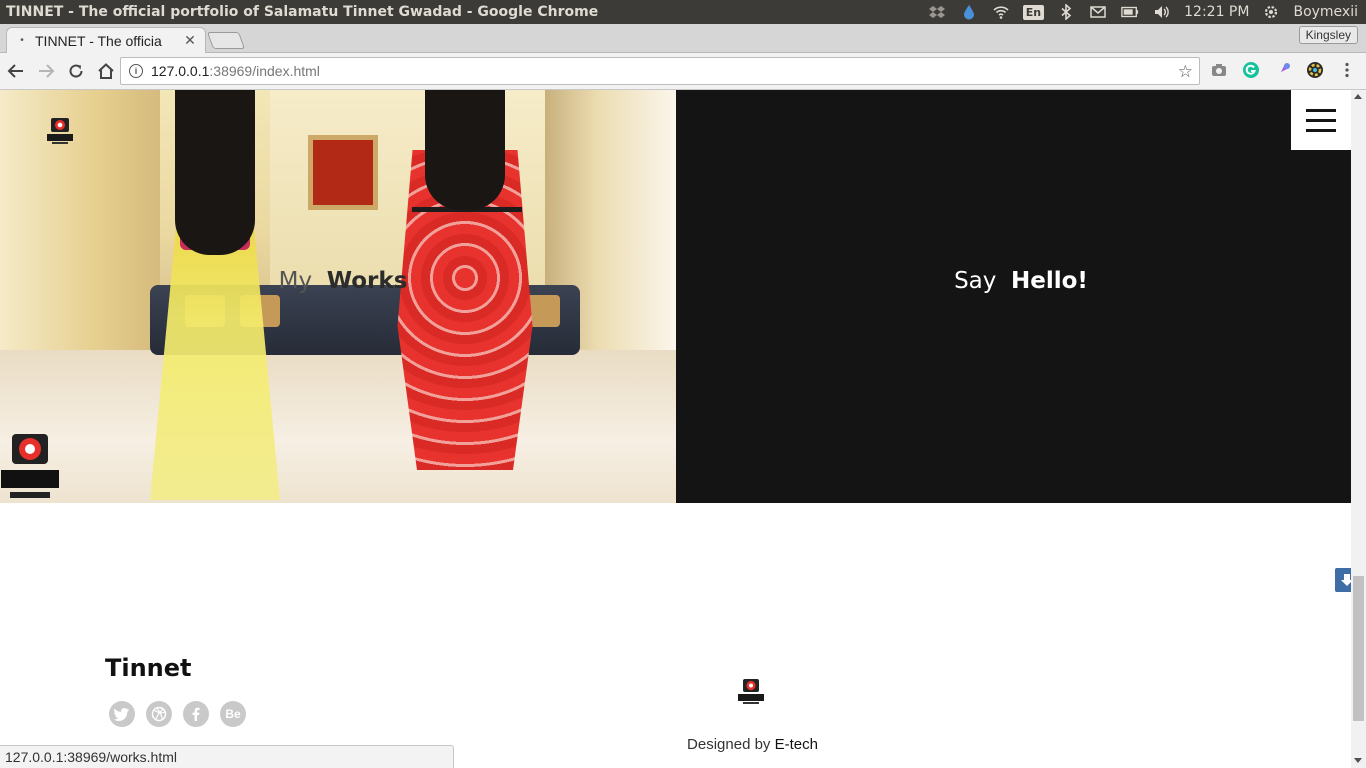 The height and width of the screenshot is (768, 1366). Describe the element at coordinates (177, 714) in the screenshot. I see `social-links: Be` at that location.